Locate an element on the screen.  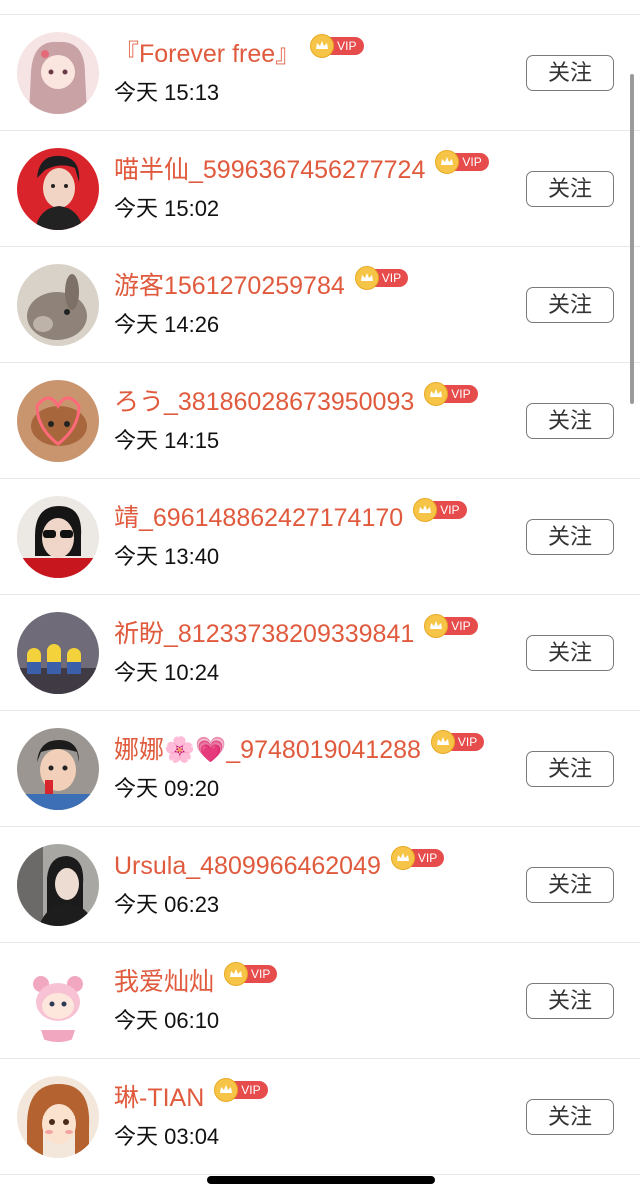
username: 祈盼_81233738209339841 is located at coordinates (264, 634).